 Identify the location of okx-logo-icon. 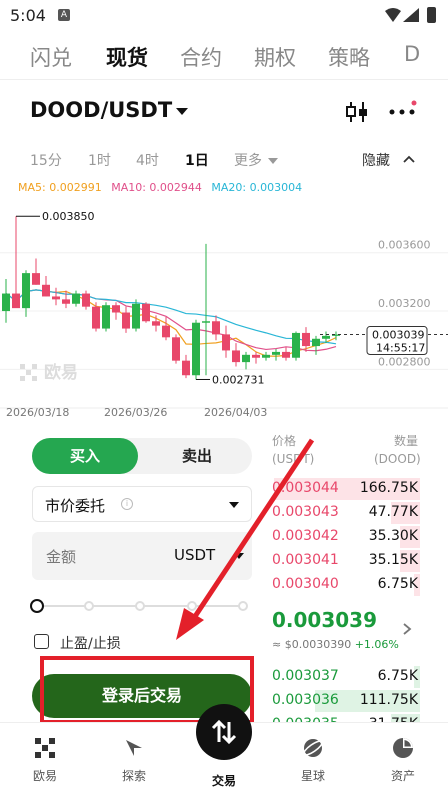
(45, 748).